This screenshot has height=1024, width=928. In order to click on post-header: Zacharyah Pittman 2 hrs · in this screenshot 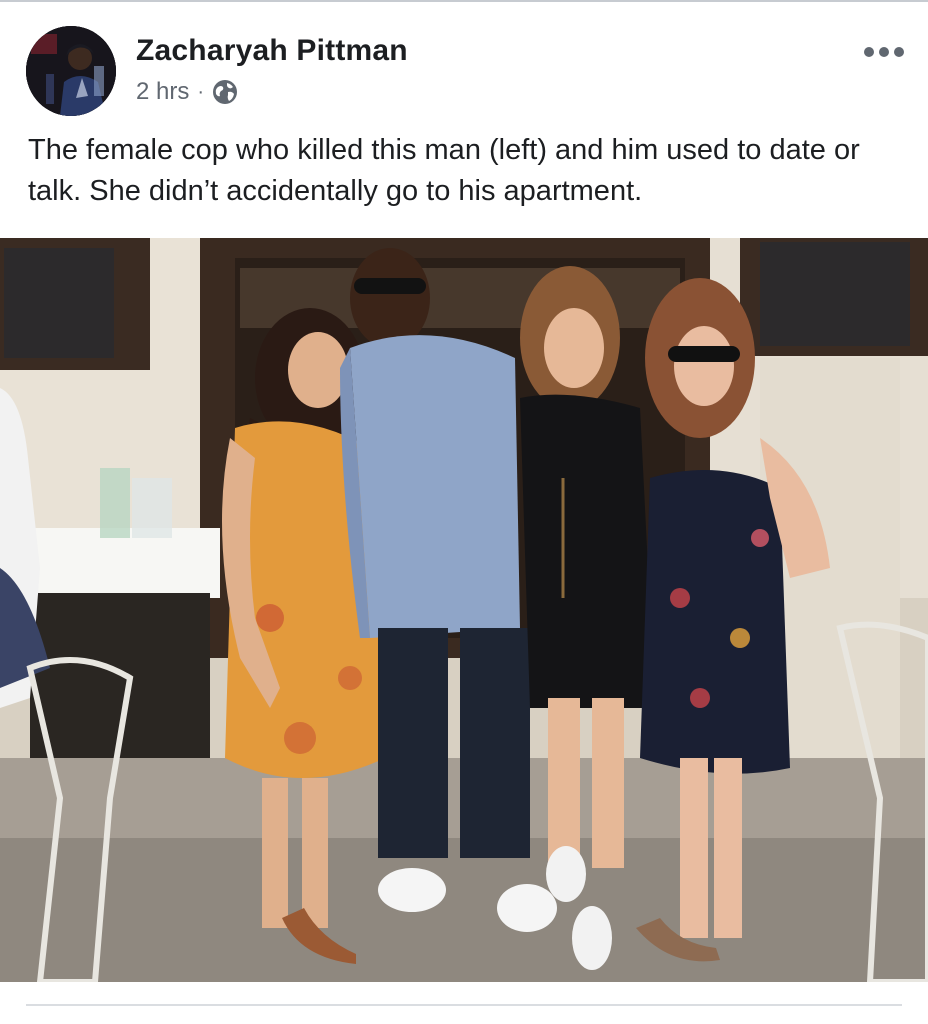, I will do `click(466, 70)`.